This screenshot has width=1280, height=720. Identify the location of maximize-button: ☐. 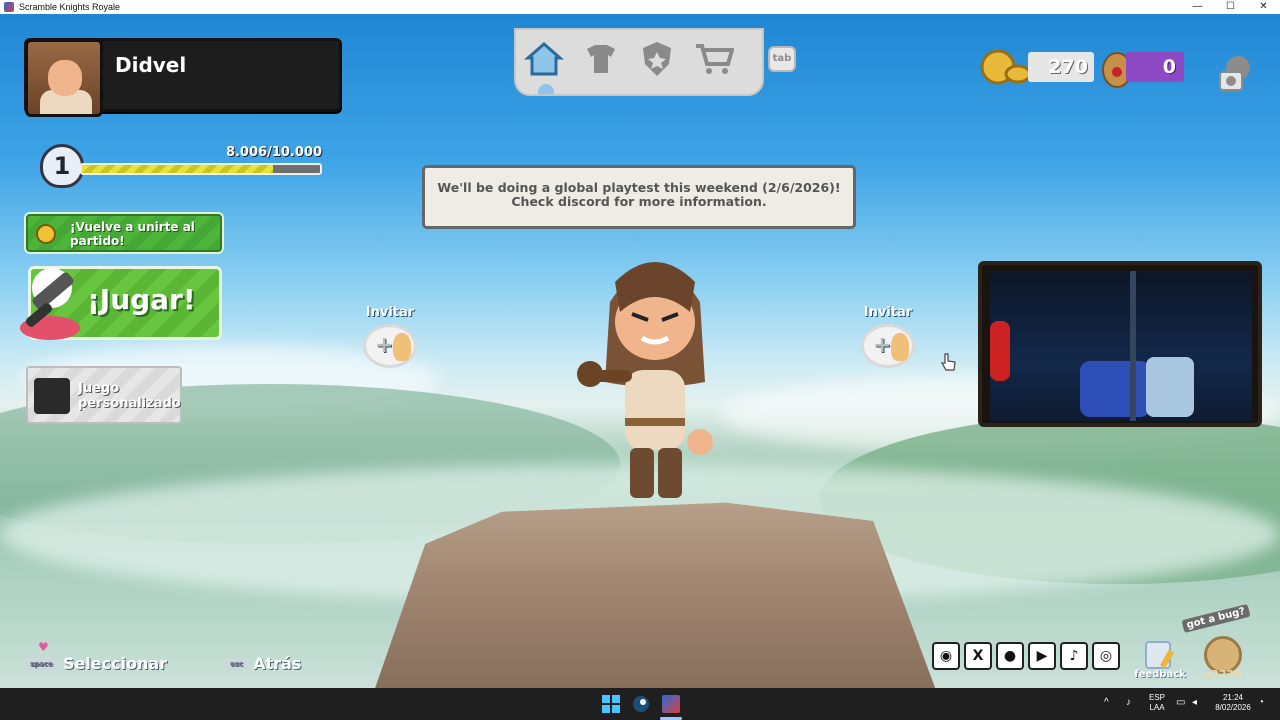
(1230, 7).